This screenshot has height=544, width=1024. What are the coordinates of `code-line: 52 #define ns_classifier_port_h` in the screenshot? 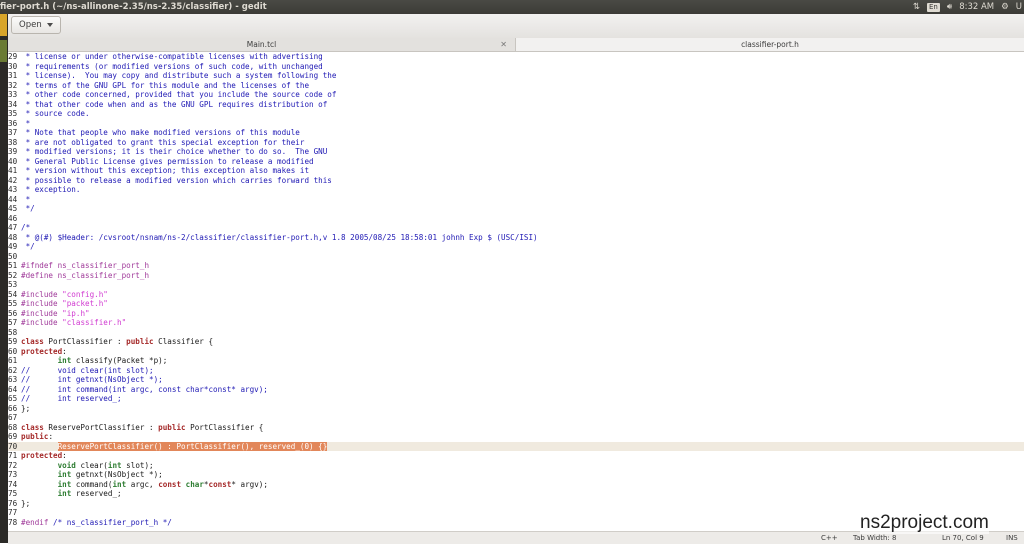 It's located at (78, 276).